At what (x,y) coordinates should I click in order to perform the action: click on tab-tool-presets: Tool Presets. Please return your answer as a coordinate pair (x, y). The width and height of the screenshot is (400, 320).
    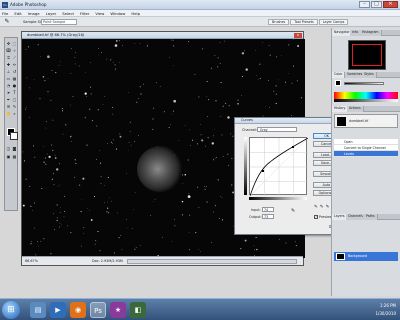
    Looking at the image, I should click on (304, 22).